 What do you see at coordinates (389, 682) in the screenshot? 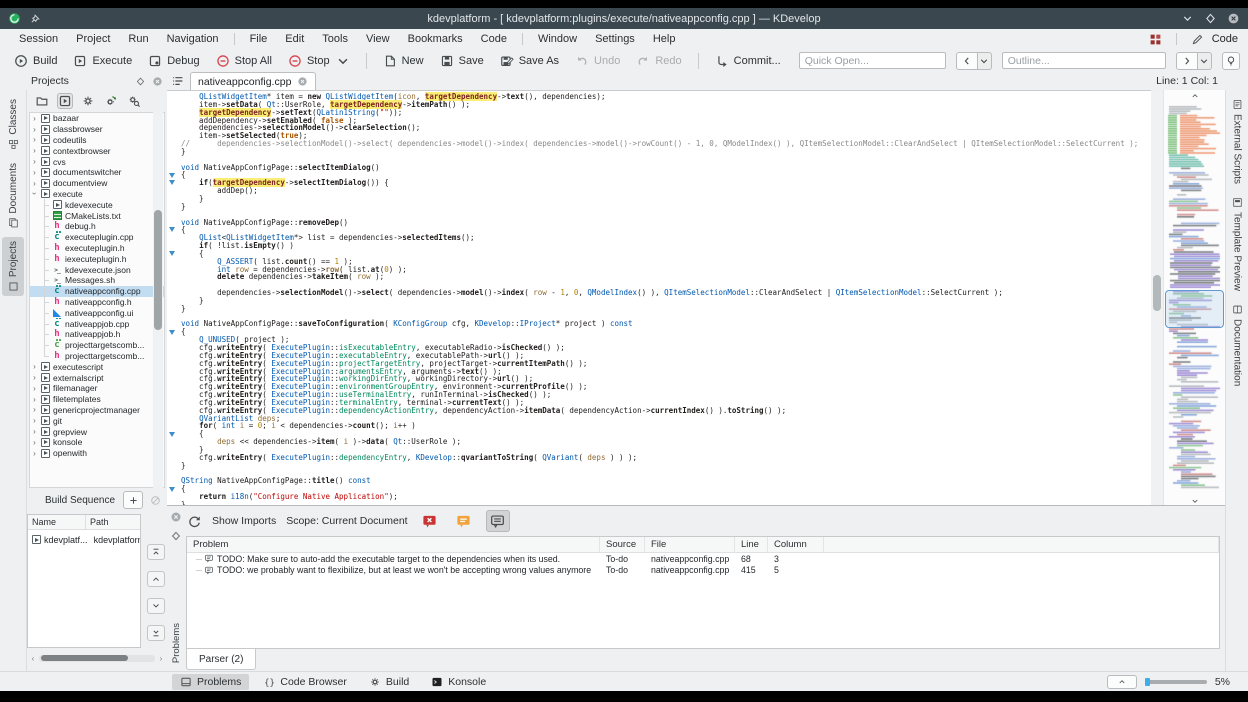
I see `statusbar-tab-build: Build` at bounding box center [389, 682].